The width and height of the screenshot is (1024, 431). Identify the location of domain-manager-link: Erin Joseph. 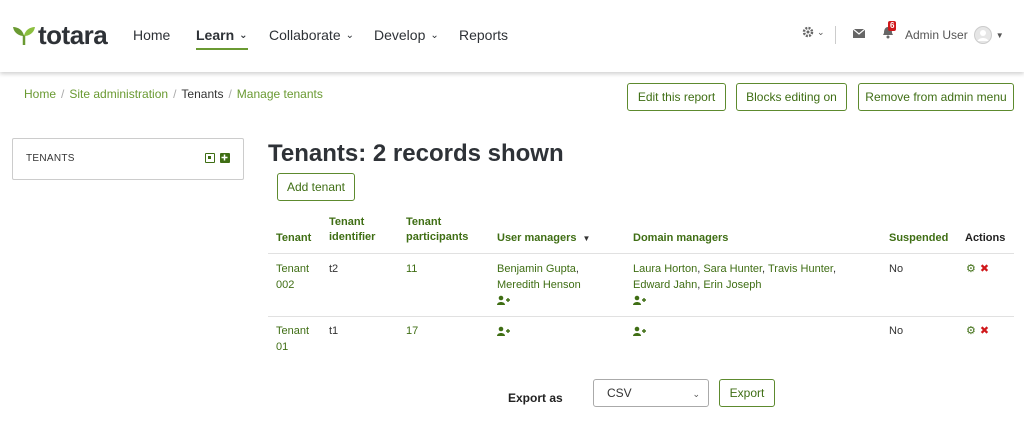
(732, 285).